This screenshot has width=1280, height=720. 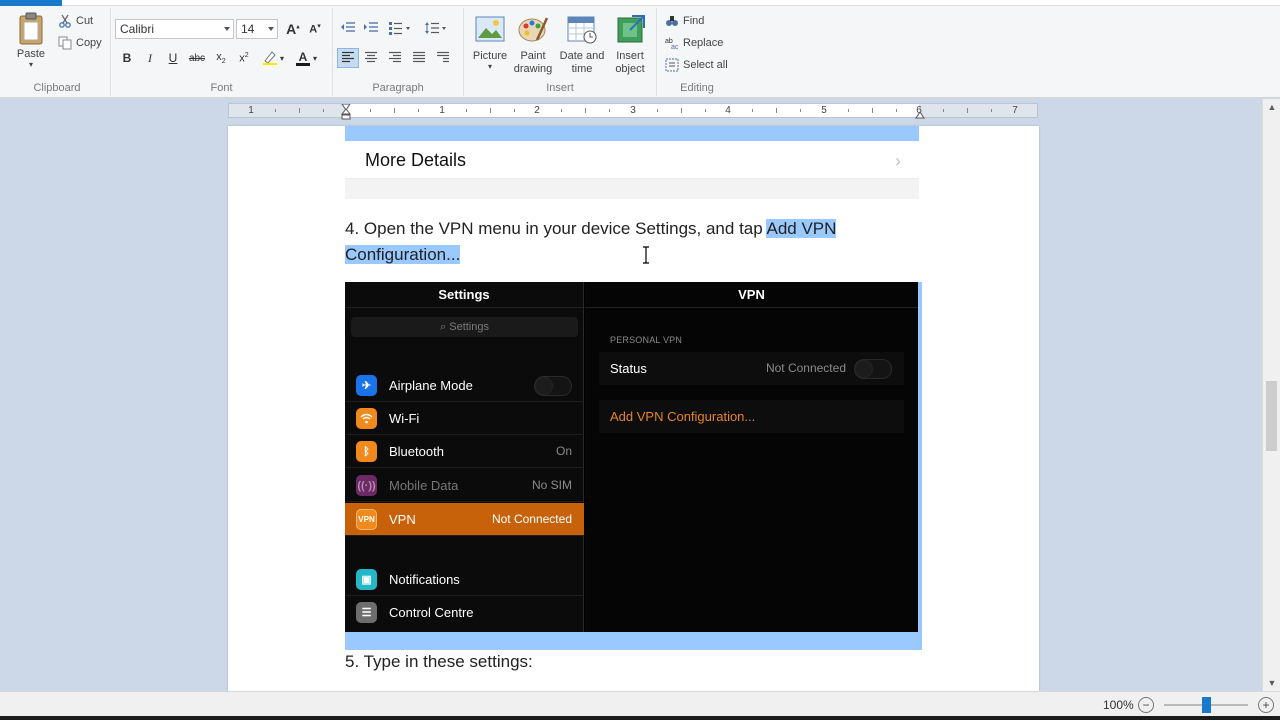 What do you see at coordinates (551, 485) in the screenshot?
I see `ios-row-value: No SIM` at bounding box center [551, 485].